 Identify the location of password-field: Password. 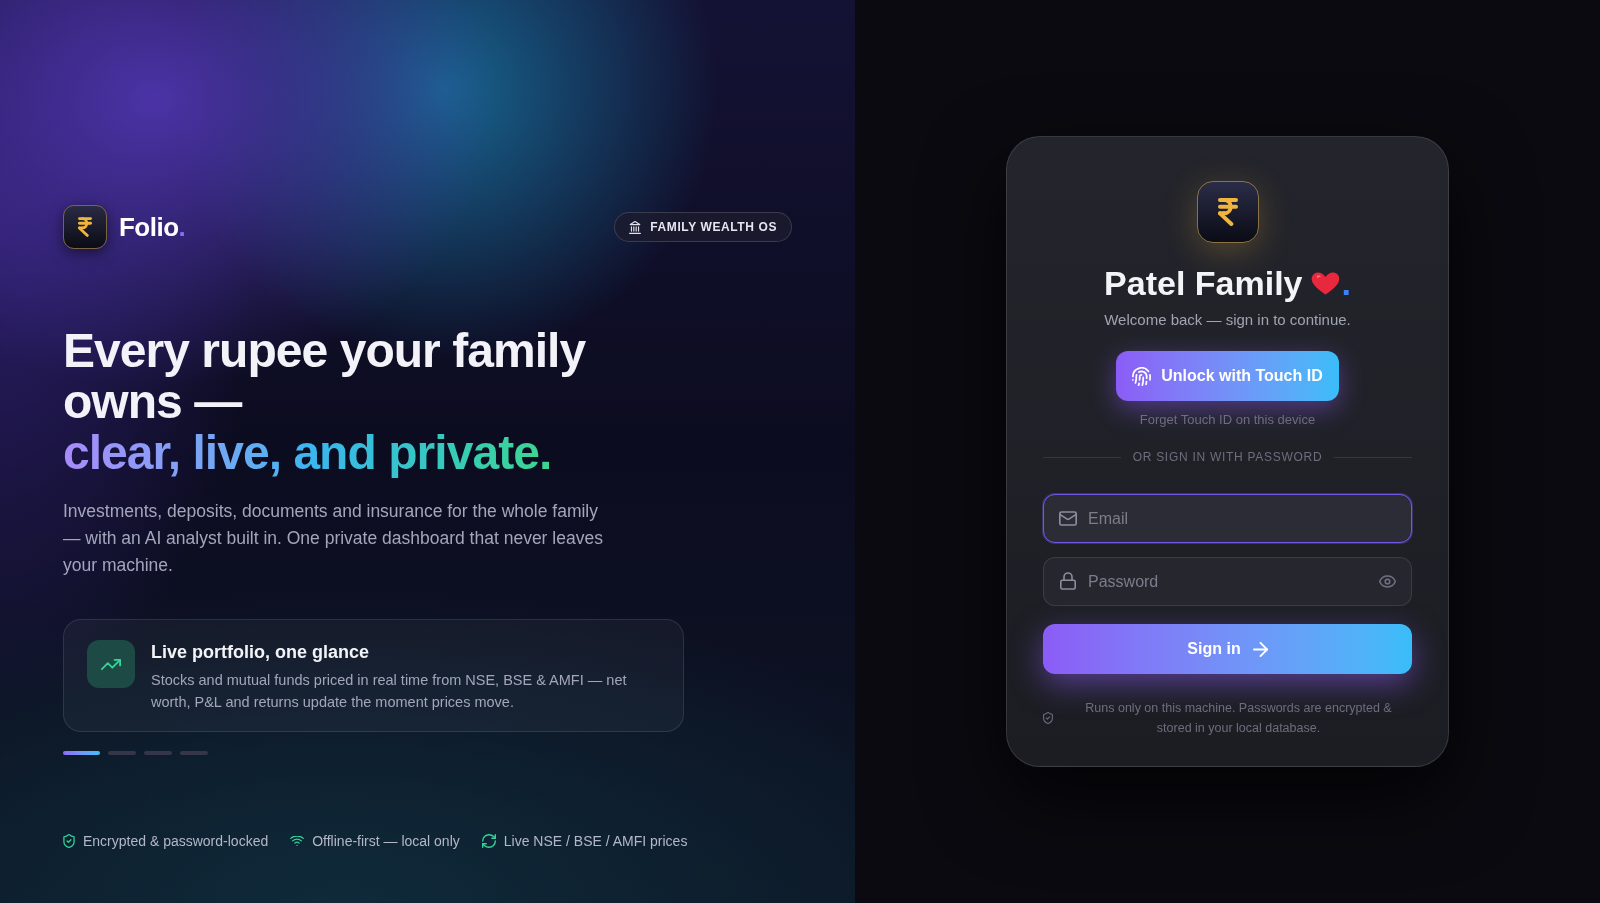
(1227, 581).